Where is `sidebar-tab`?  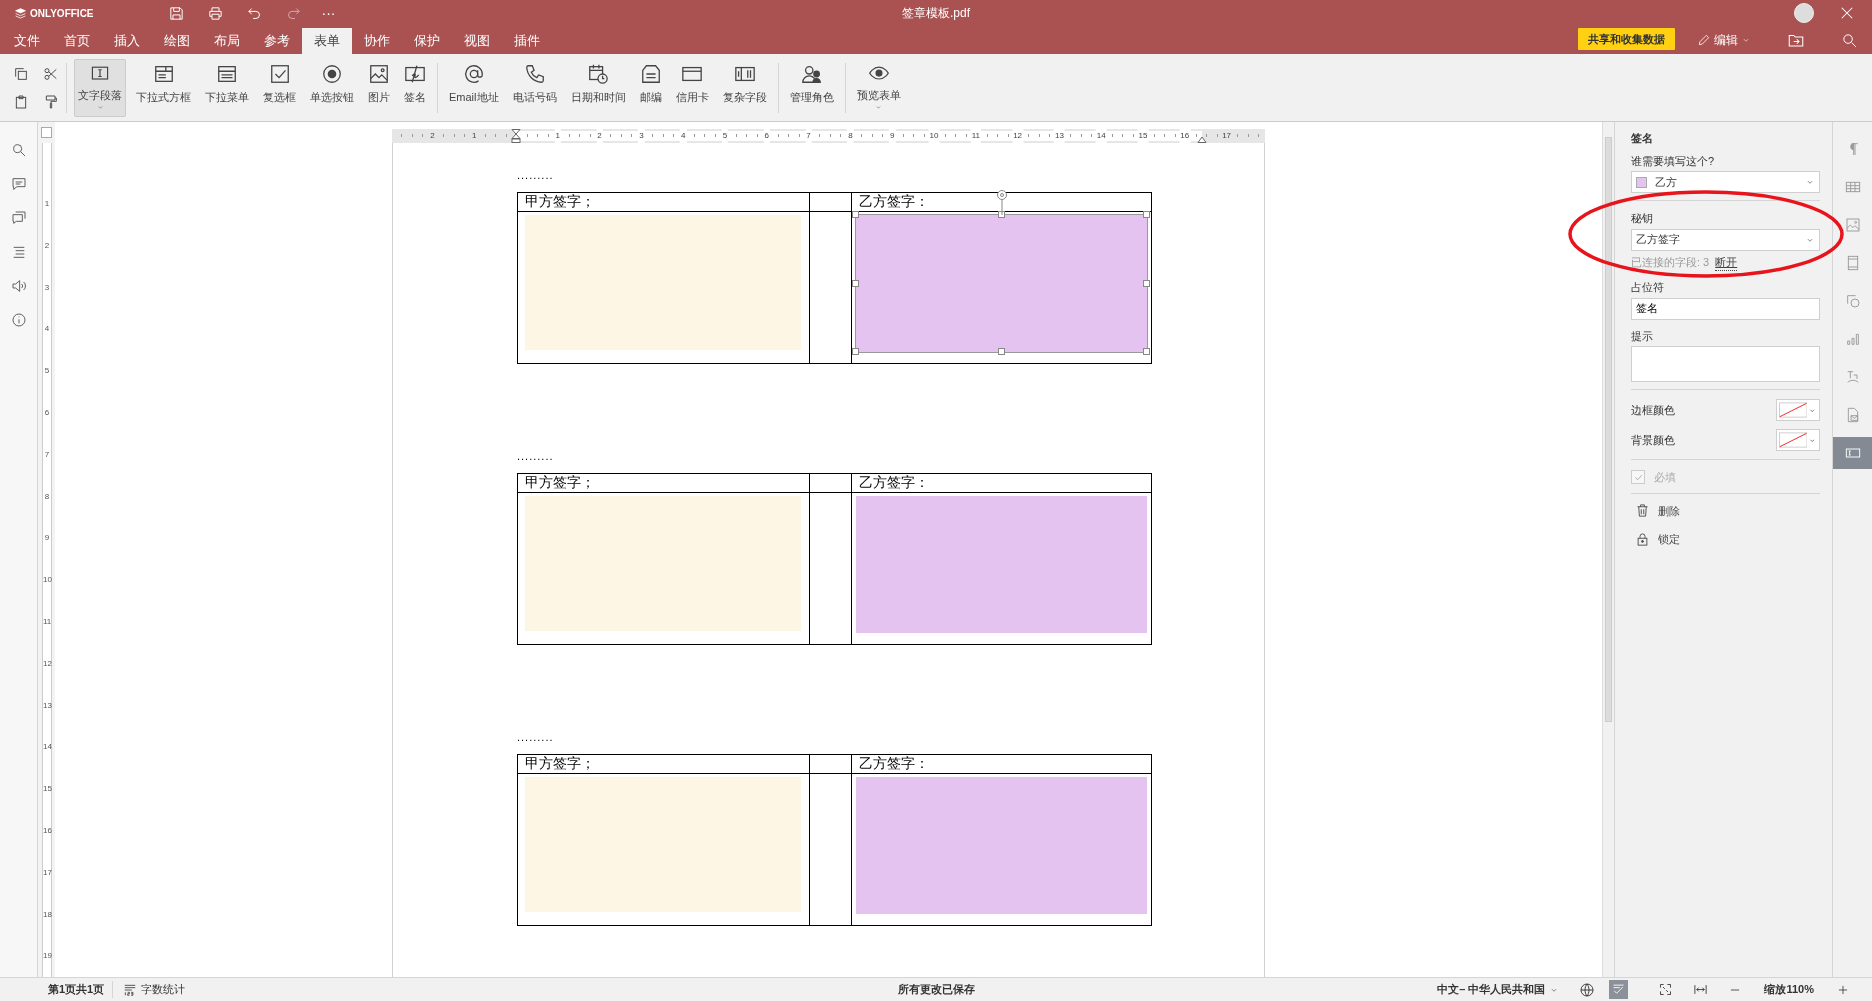
sidebar-tab is located at coordinates (1852, 453).